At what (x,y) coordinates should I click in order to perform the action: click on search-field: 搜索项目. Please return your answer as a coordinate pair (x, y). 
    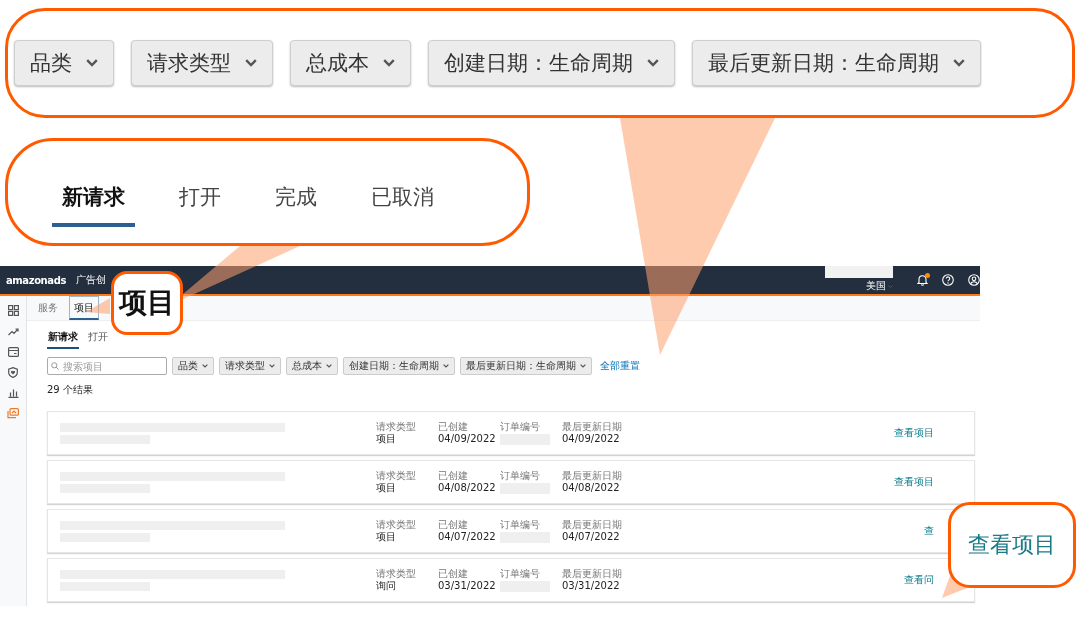
    Looking at the image, I should click on (107, 366).